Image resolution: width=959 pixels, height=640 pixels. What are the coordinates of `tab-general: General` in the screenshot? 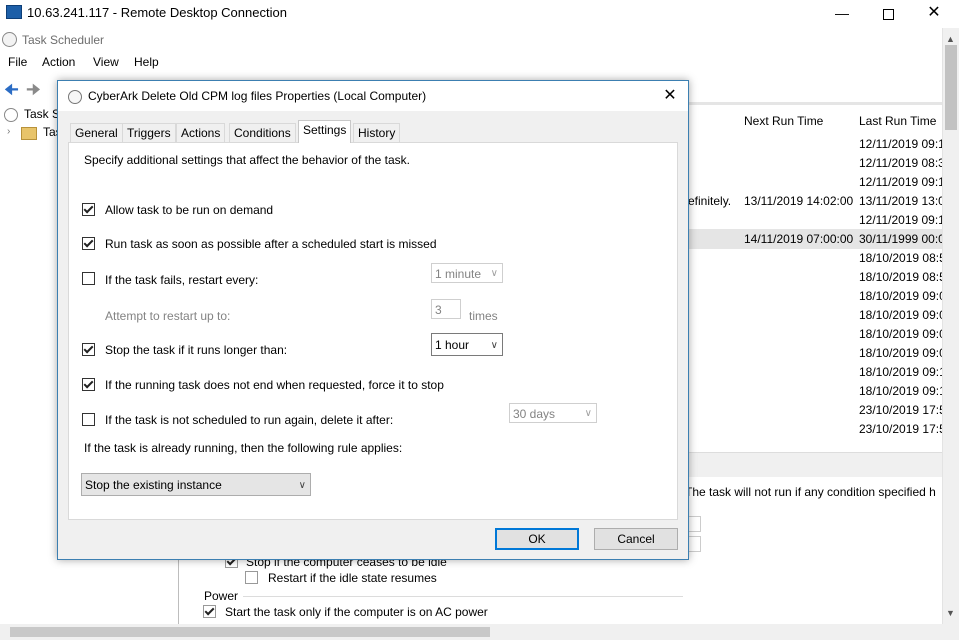 It's located at (96, 133).